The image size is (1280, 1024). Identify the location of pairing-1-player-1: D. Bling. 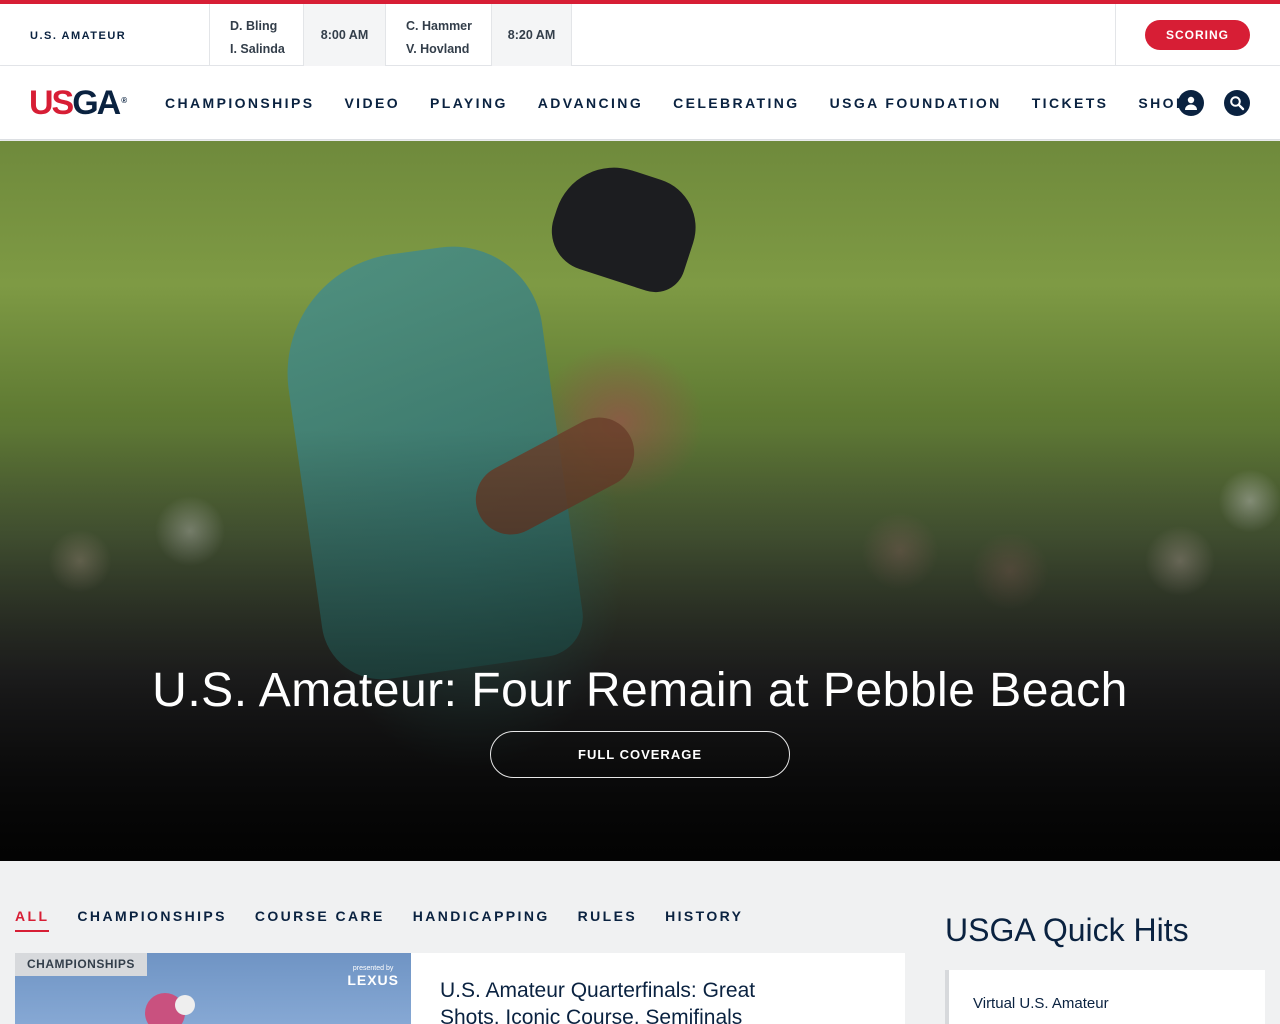
(254, 26).